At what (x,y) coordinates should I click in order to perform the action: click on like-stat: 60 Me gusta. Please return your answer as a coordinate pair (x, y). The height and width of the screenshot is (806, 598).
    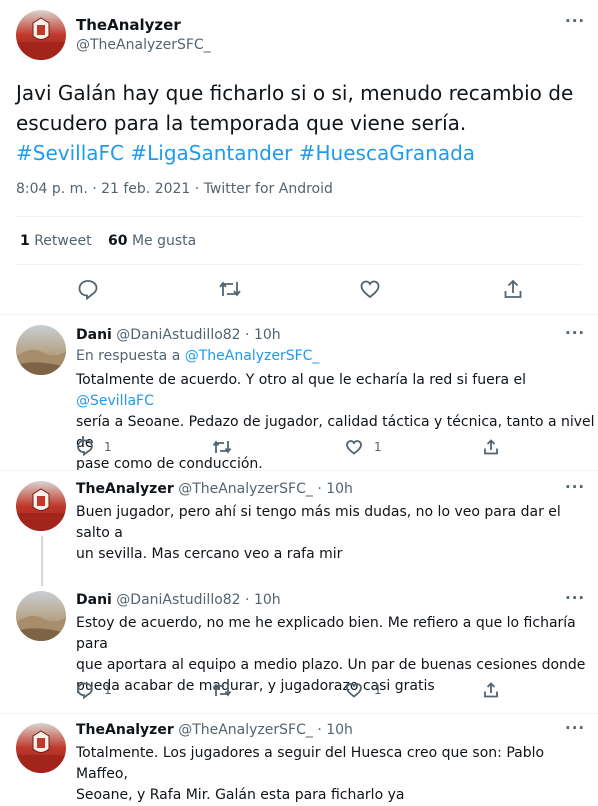
    Looking at the image, I should click on (152, 241).